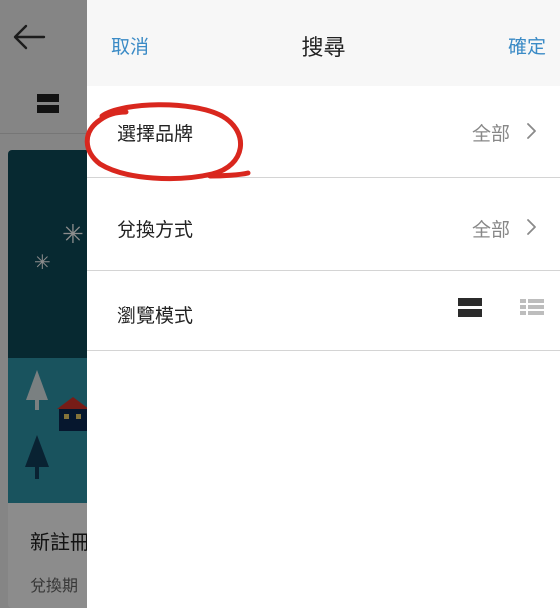 The width and height of the screenshot is (560, 608). What do you see at coordinates (470, 308) in the screenshot?
I see `large-view-icon` at bounding box center [470, 308].